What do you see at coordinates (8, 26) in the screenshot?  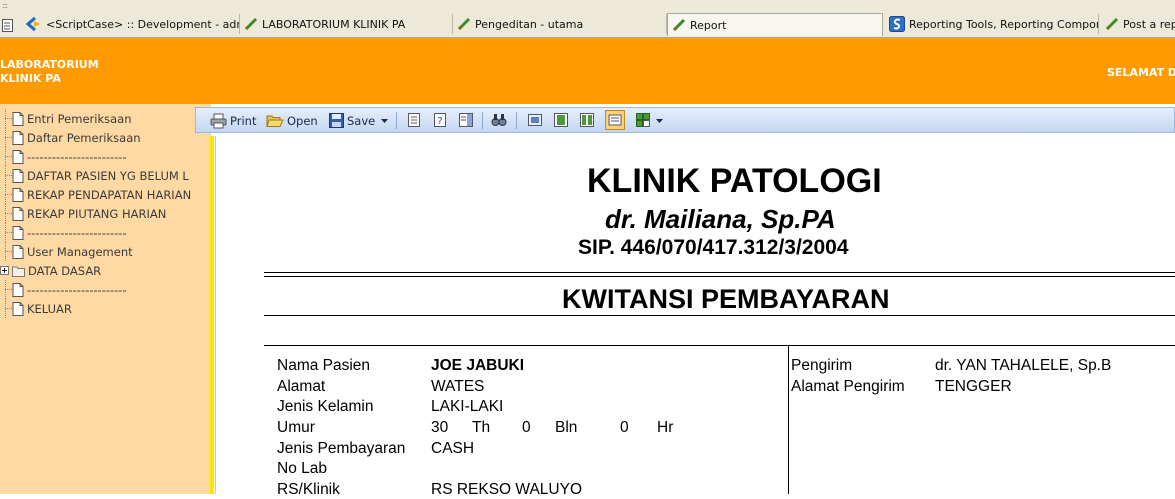 I see `tab-list-icon` at bounding box center [8, 26].